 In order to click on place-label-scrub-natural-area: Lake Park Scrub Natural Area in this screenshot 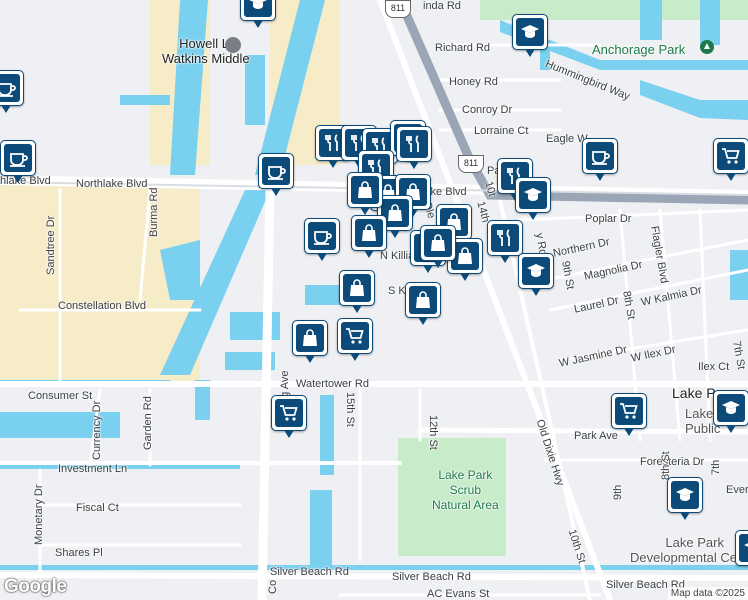, I will do `click(465, 490)`.